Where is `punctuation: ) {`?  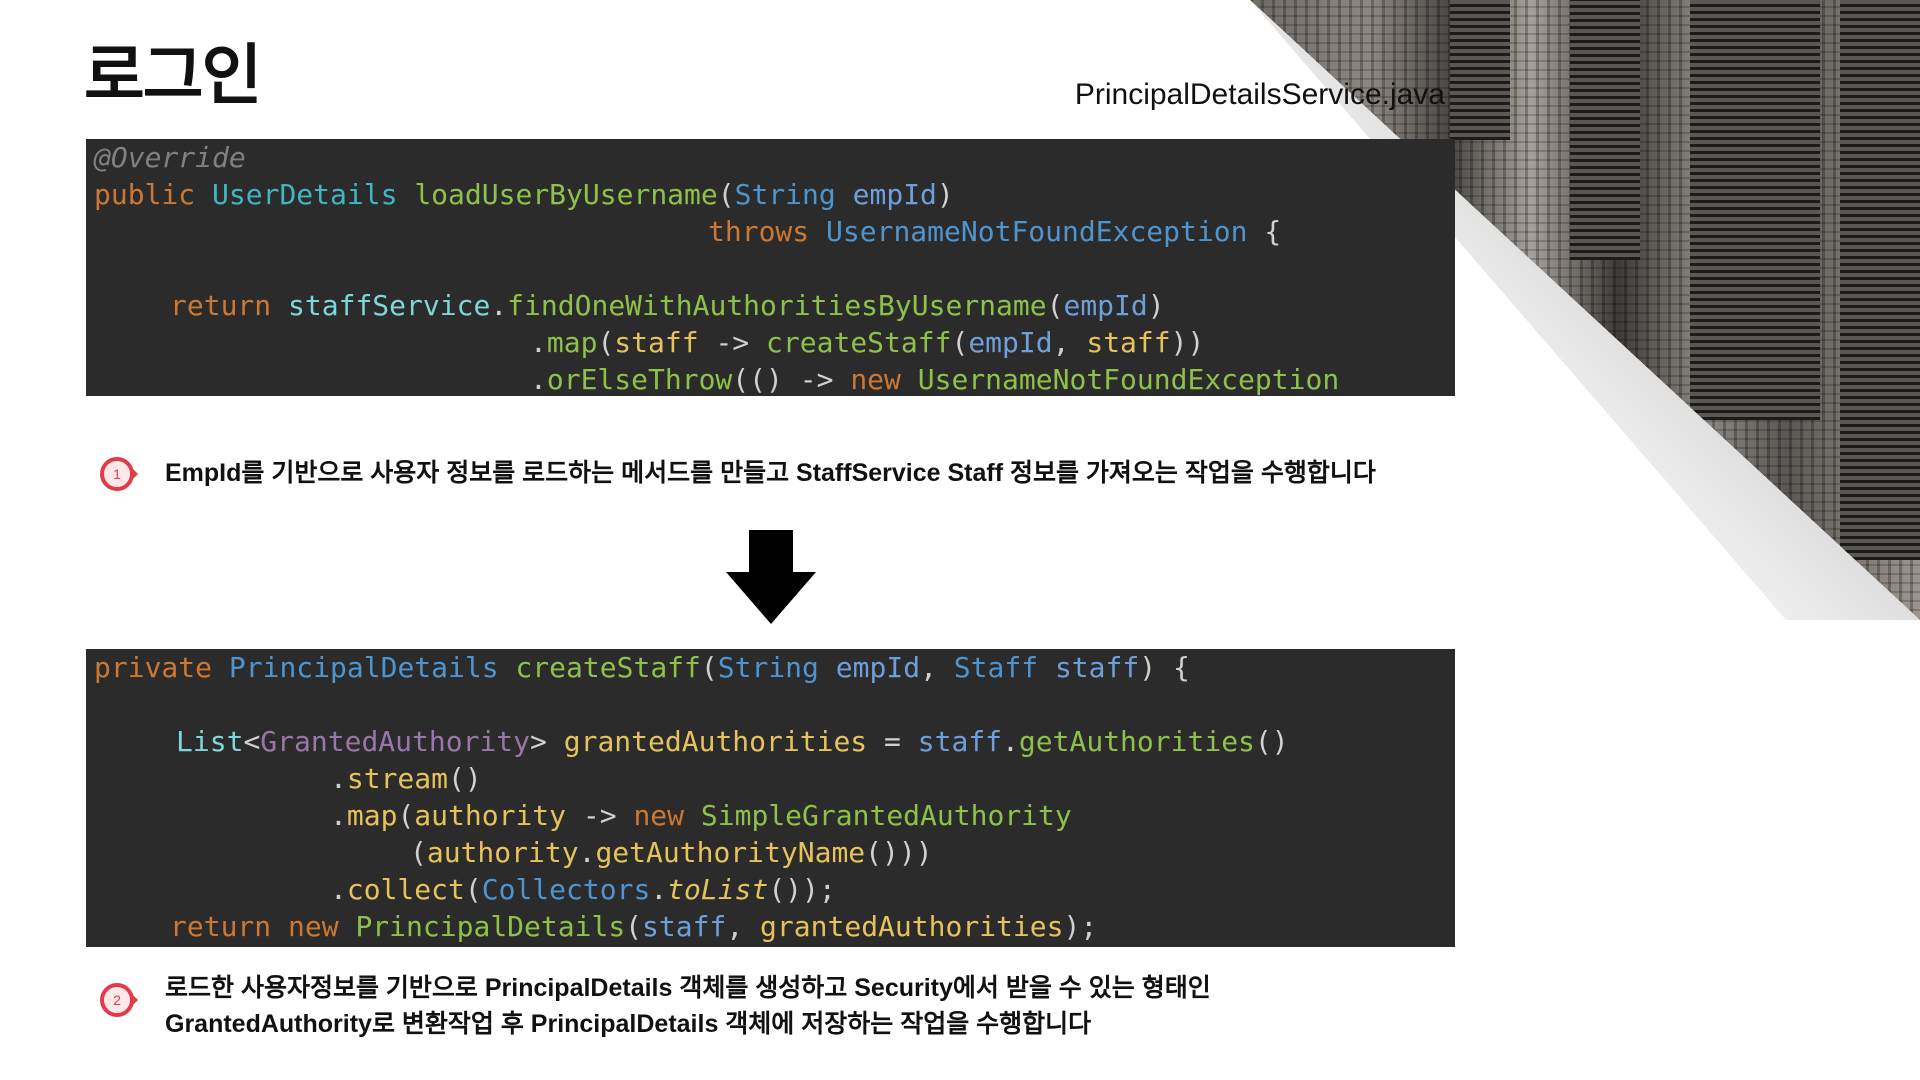 punctuation: ) { is located at coordinates (1164, 667).